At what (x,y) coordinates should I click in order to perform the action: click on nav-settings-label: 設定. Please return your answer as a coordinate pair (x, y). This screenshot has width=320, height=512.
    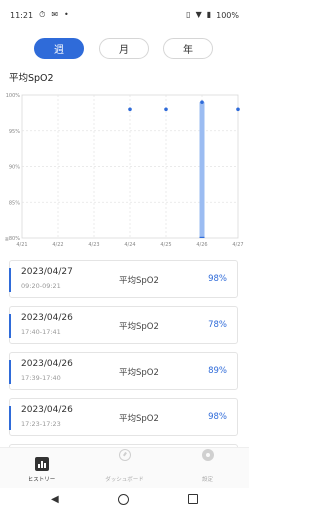
    Looking at the image, I should click on (207, 480).